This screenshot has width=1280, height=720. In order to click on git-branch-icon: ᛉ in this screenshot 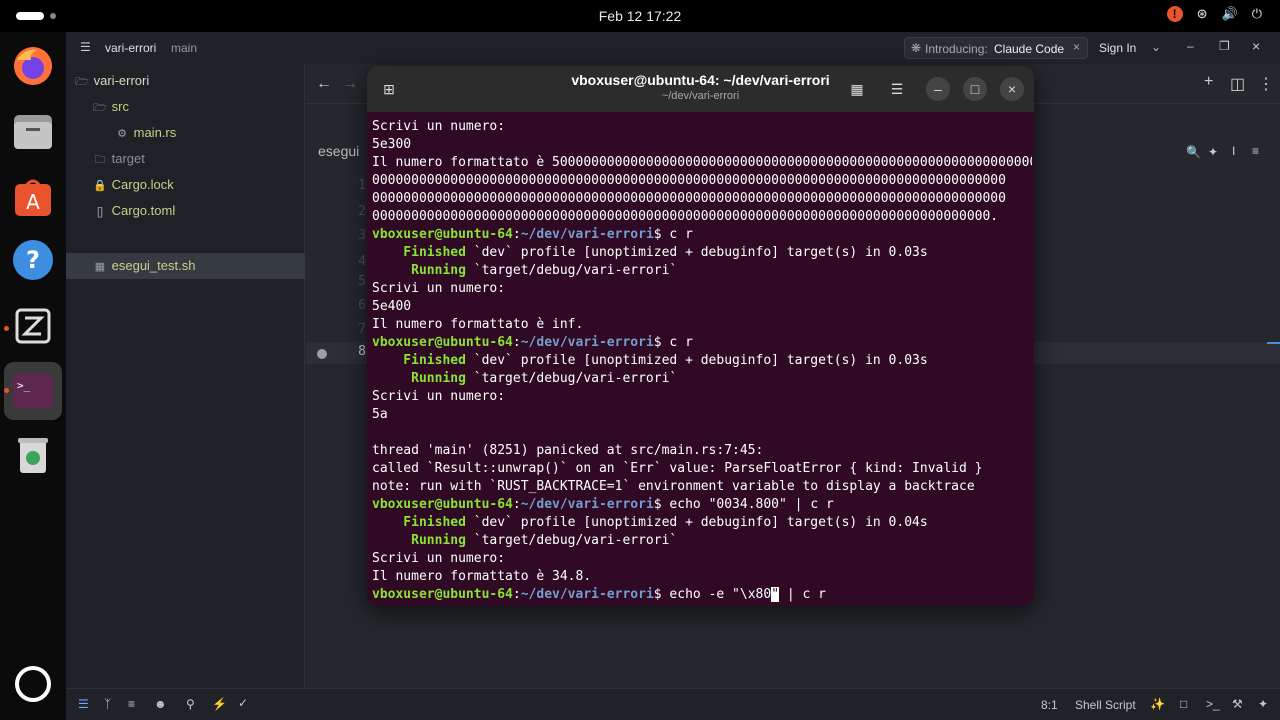, I will do `click(107, 704)`.